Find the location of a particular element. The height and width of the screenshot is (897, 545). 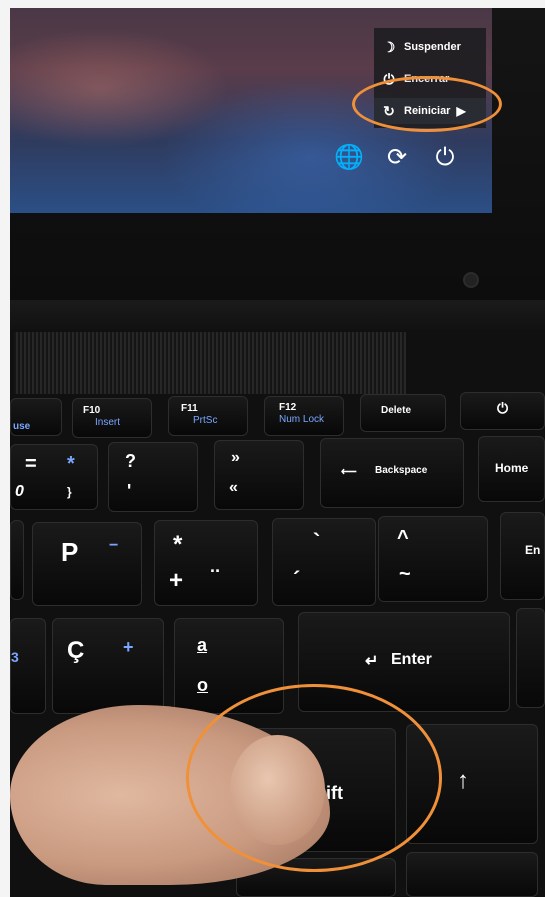

key-plus: * + ¨ is located at coordinates (206, 563).